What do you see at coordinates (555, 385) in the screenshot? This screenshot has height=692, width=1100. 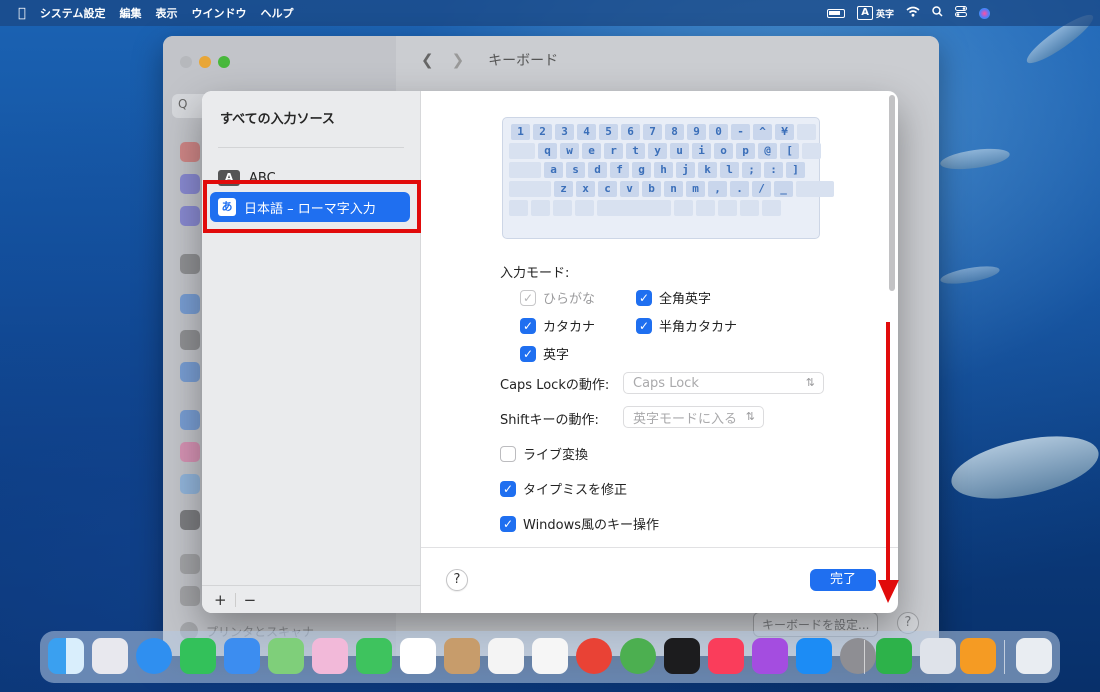 I see `caps-lock-label: Caps Lockの動作:` at bounding box center [555, 385].